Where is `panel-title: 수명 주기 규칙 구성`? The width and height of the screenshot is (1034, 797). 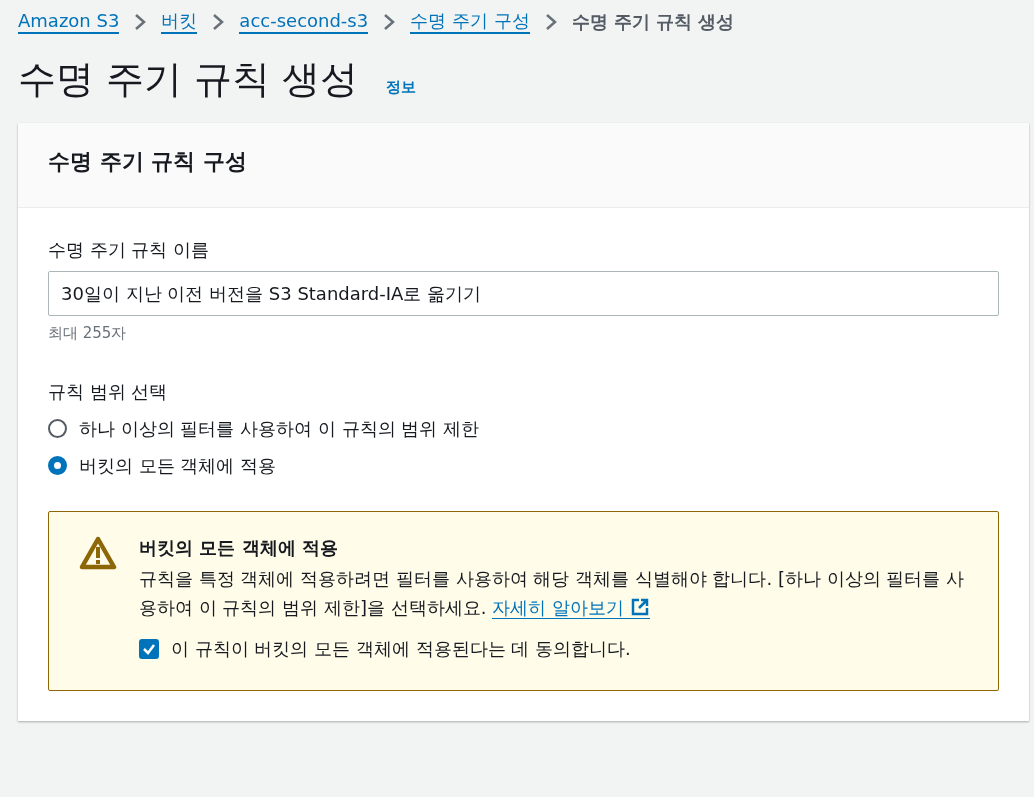 panel-title: 수명 주기 규칙 구성 is located at coordinates (148, 161).